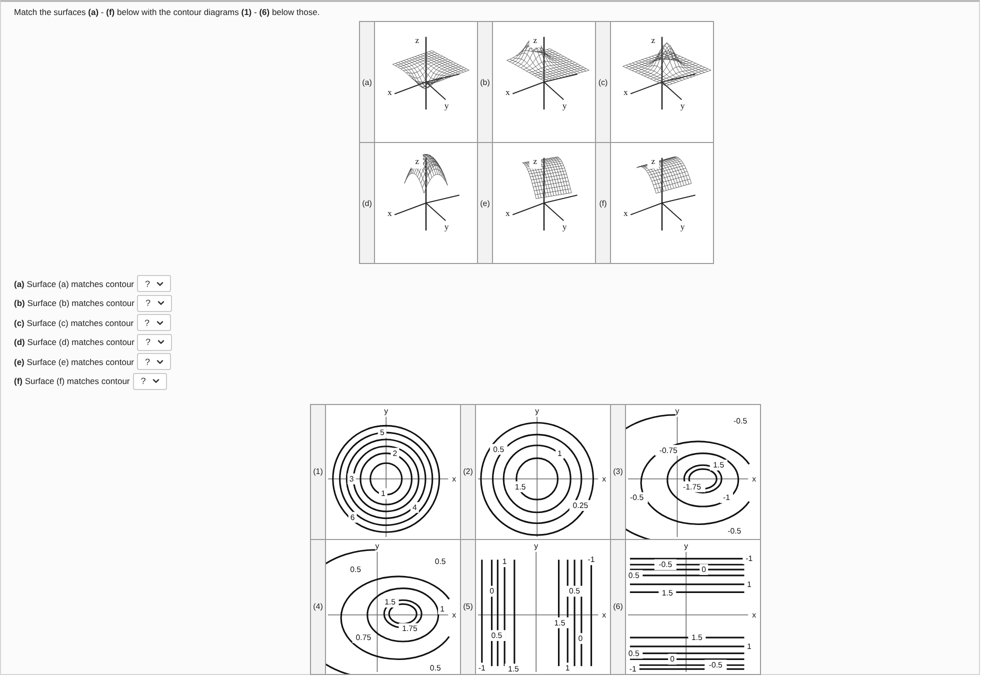 This screenshot has width=982, height=677. I want to click on question-label: (c) Surface (c) matches contour, so click(74, 323).